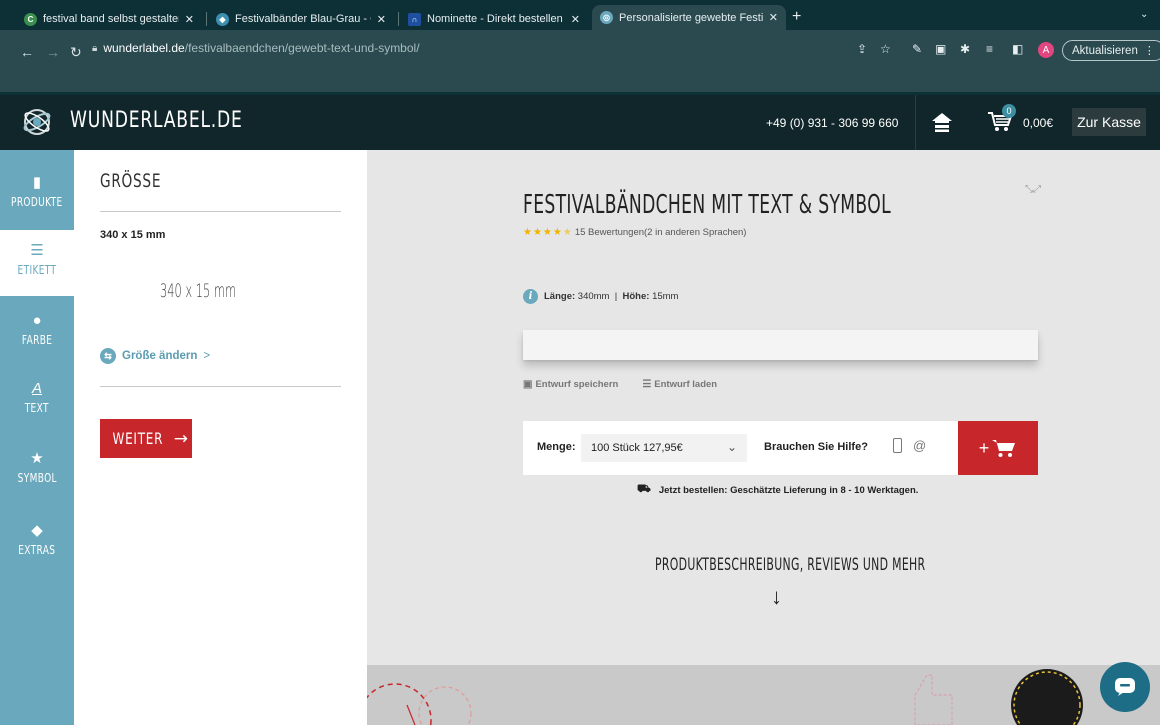  I want to click on quantity-value: 100 Stück 127,95€, so click(637, 448).